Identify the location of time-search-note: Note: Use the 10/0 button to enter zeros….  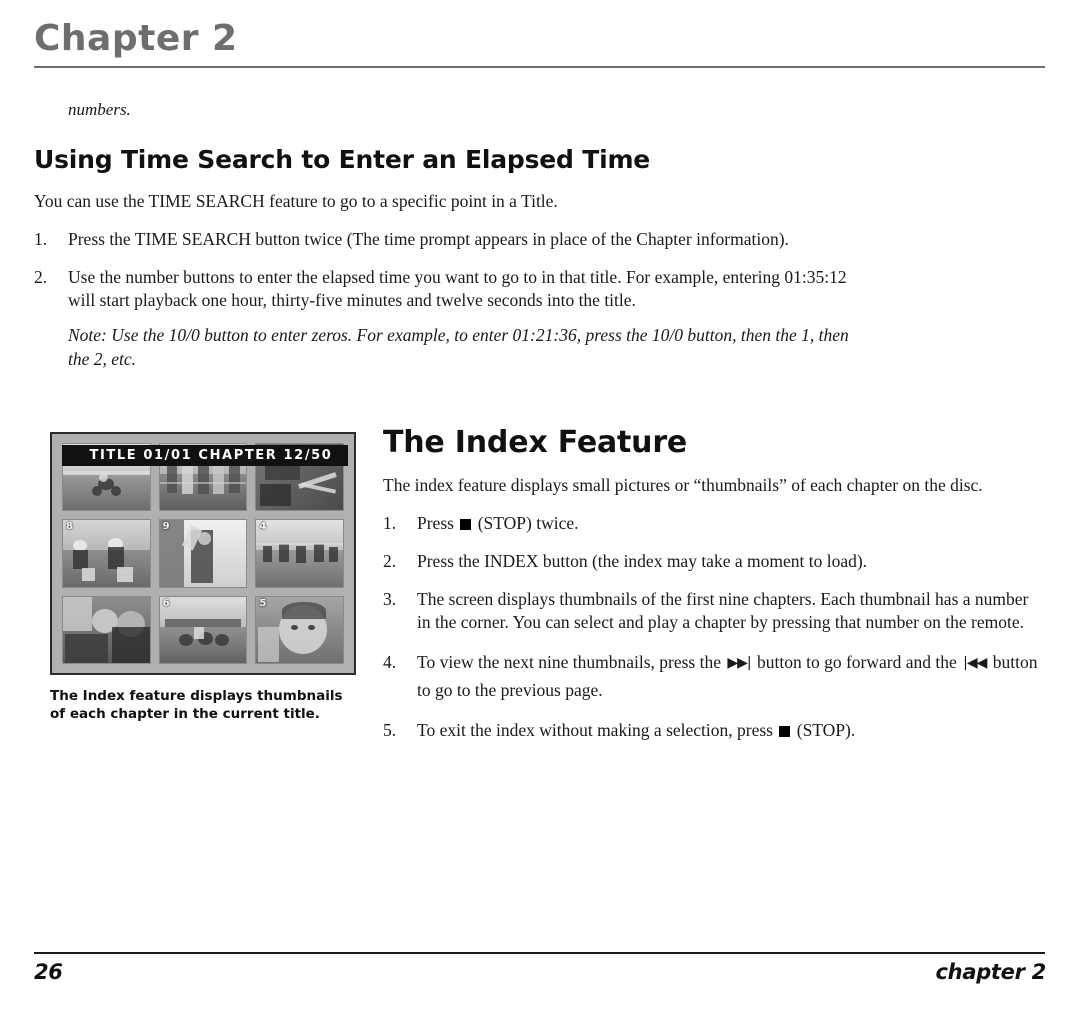
(458, 347).